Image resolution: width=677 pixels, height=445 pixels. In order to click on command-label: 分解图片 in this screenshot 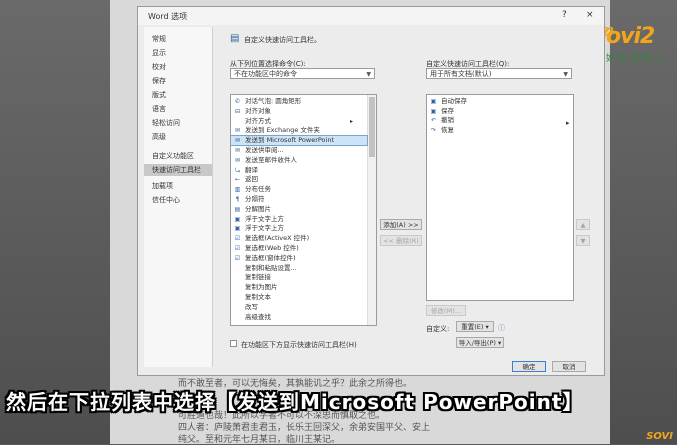, I will do `click(258, 208)`.